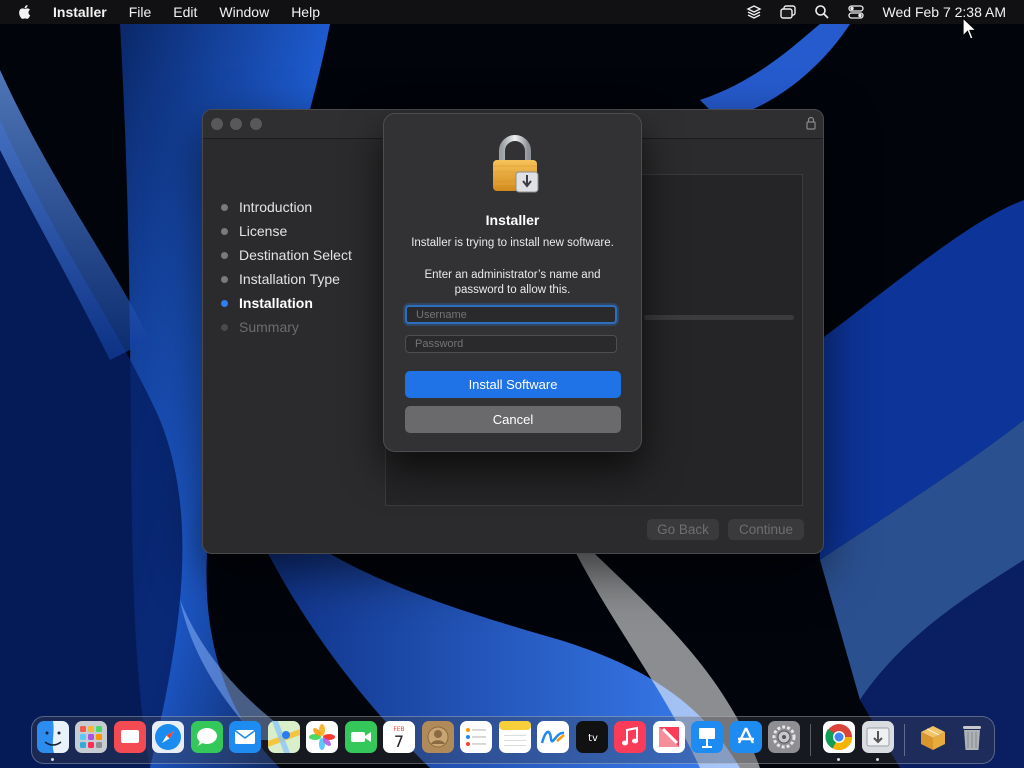 The height and width of the screenshot is (768, 1024). Describe the element at coordinates (719, 317) in the screenshot. I see `install-progress-bar` at that location.